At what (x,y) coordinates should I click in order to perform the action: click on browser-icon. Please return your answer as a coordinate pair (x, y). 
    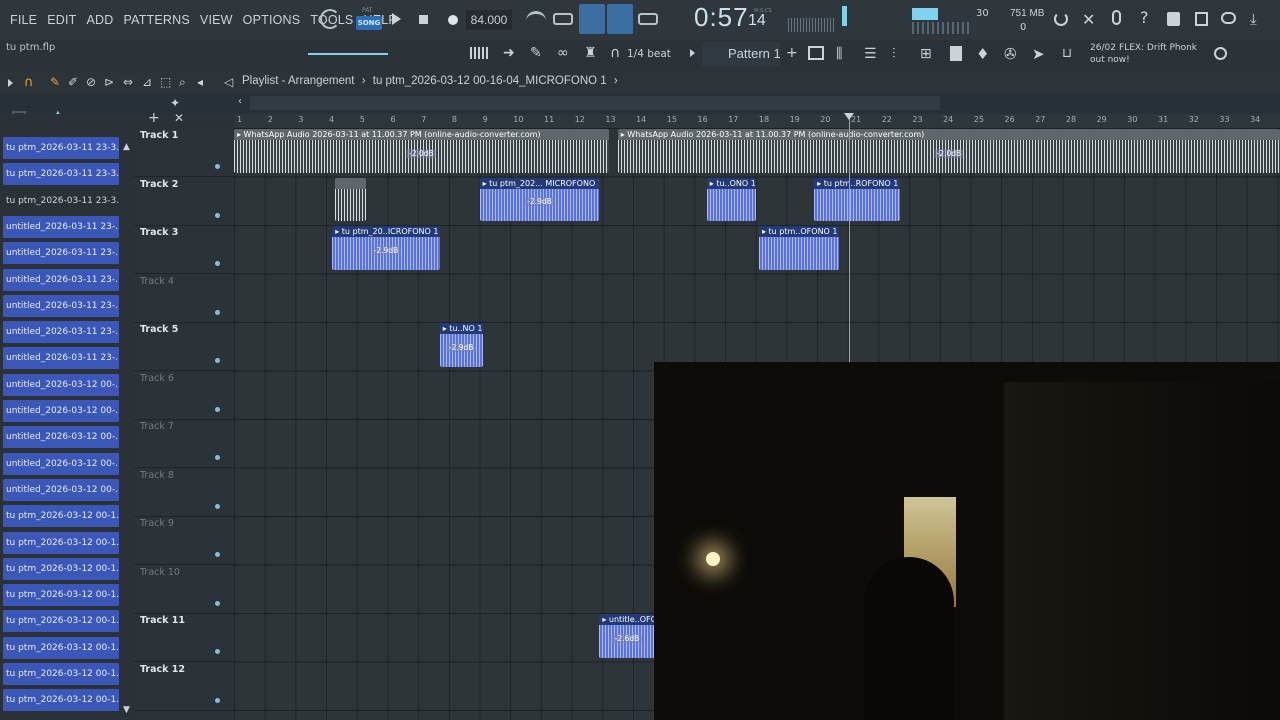
    Looking at the image, I should click on (956, 53).